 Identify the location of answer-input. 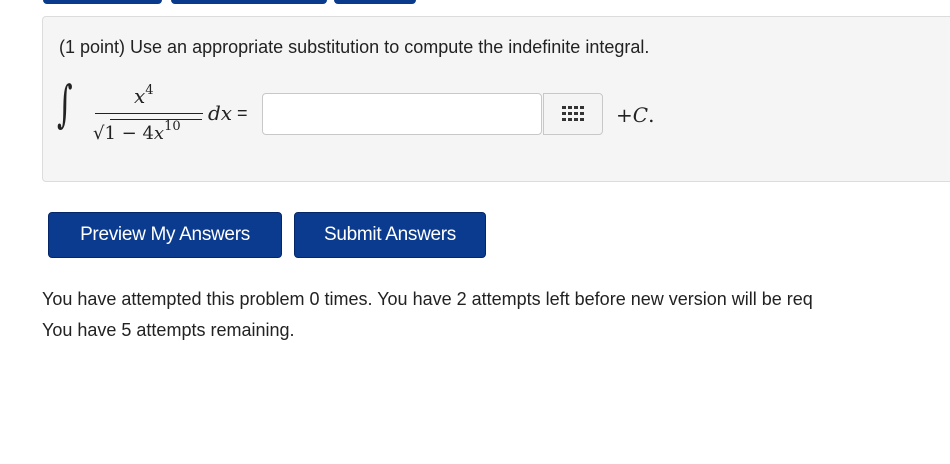
(402, 114).